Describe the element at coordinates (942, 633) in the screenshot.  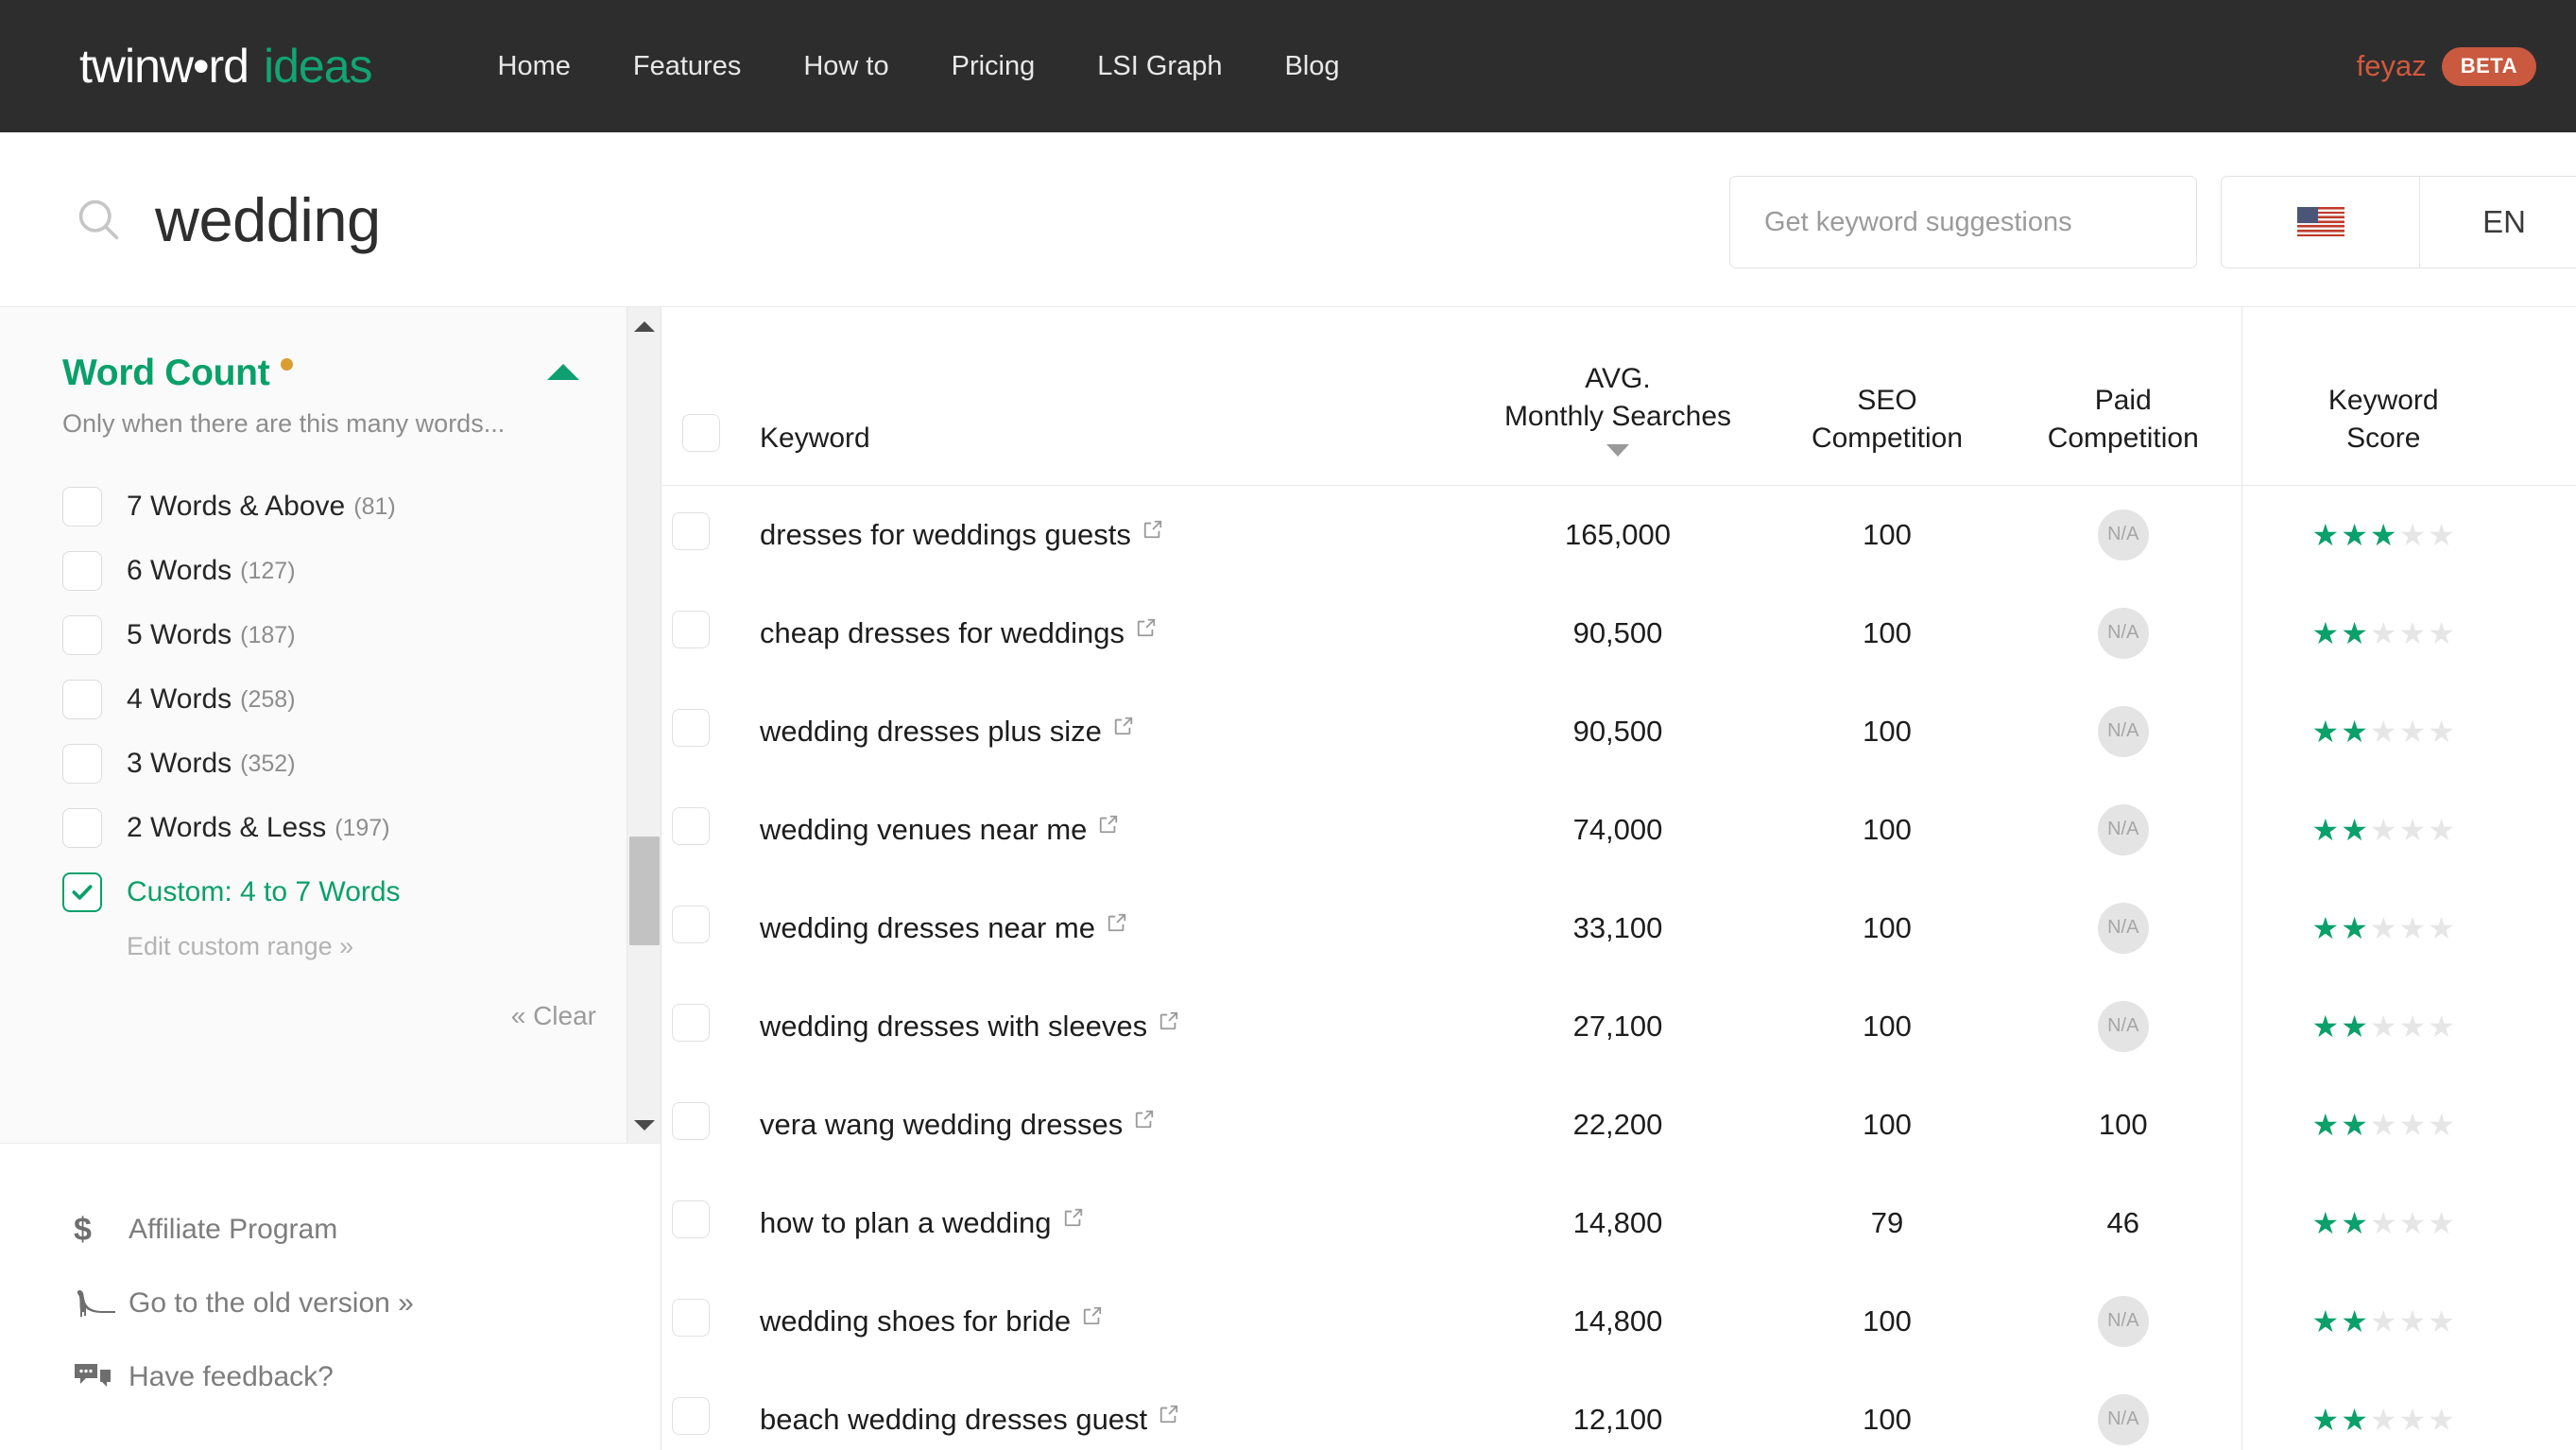
I see `keyword-text: cheap dresses for weddings` at that location.